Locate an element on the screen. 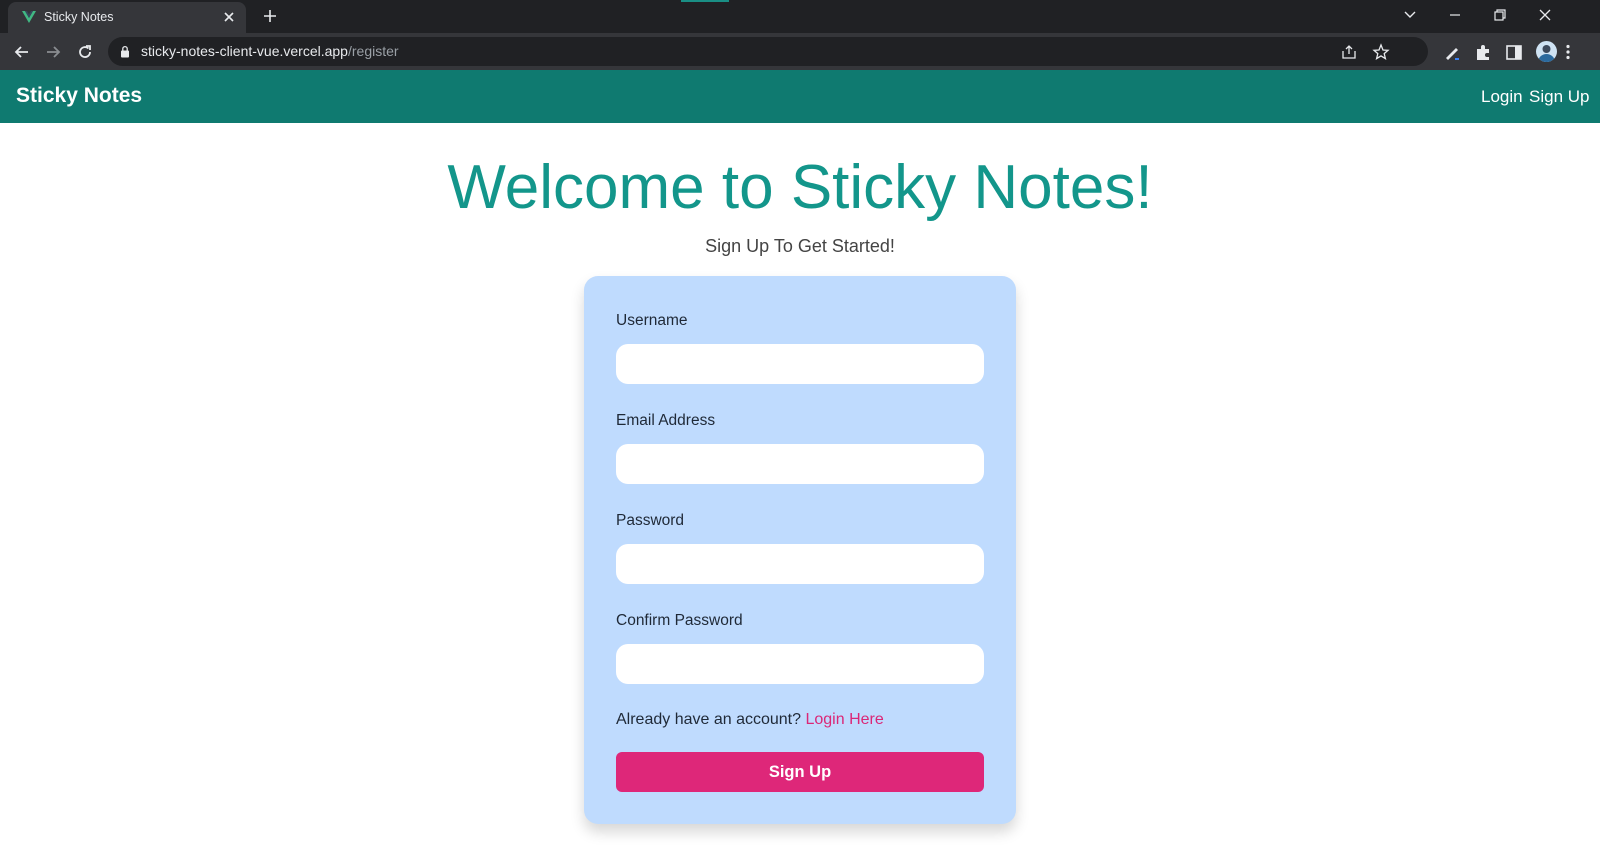  minimize-window-icon is located at coordinates (1455, 15).